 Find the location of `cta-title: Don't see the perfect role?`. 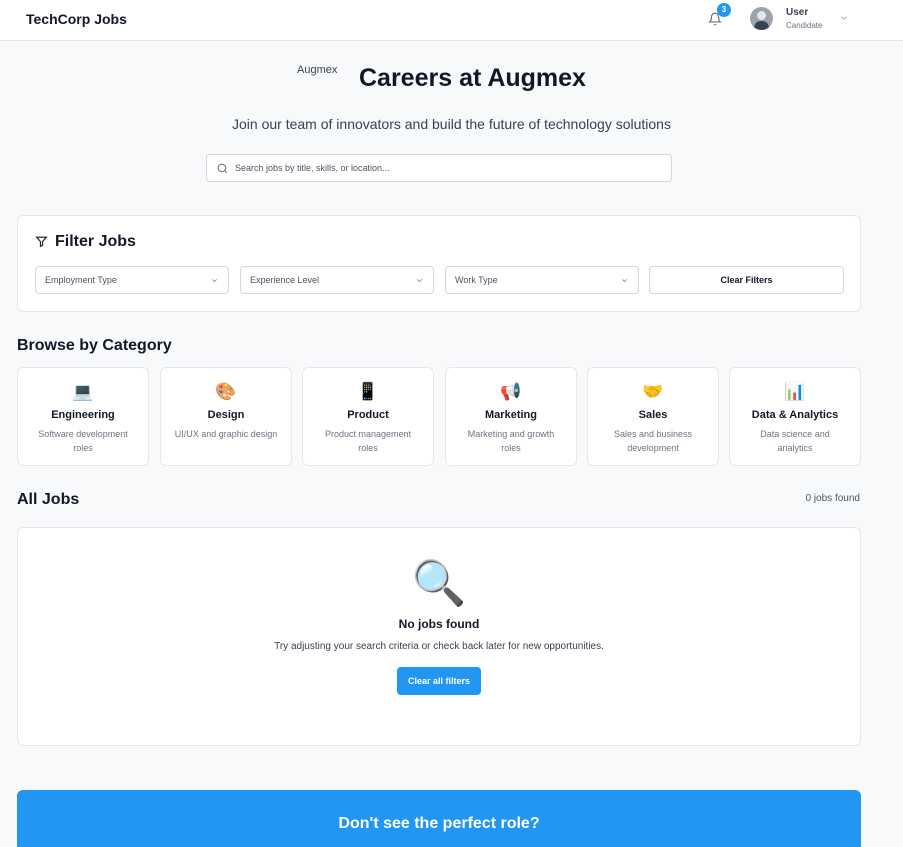

cta-title: Don't see the perfect role? is located at coordinates (439, 823).